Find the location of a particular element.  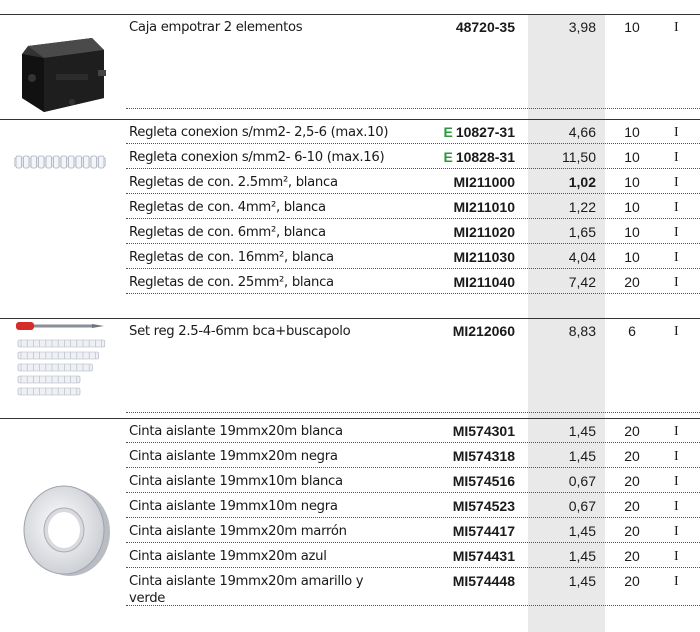

product-code: MI574523 is located at coordinates (484, 506).